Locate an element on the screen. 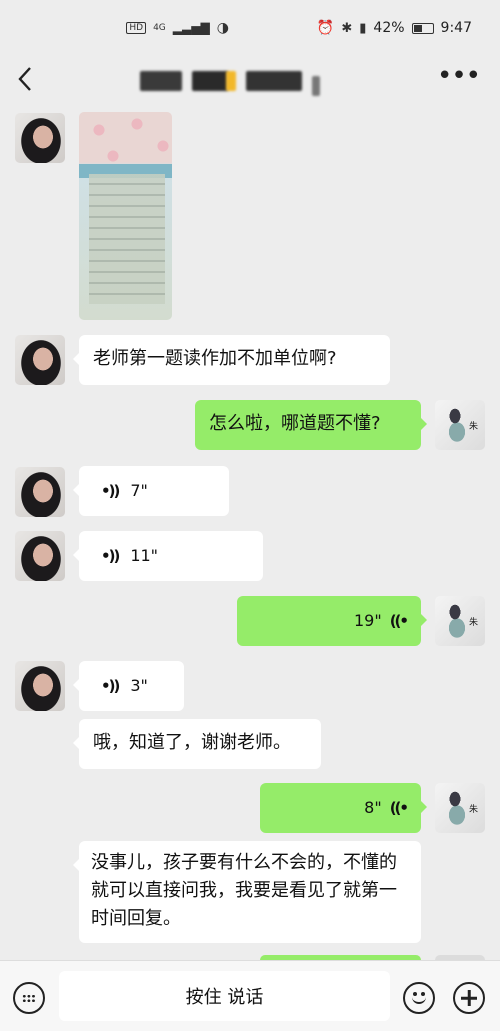  emoji-smile is located at coordinates (419, 1000).